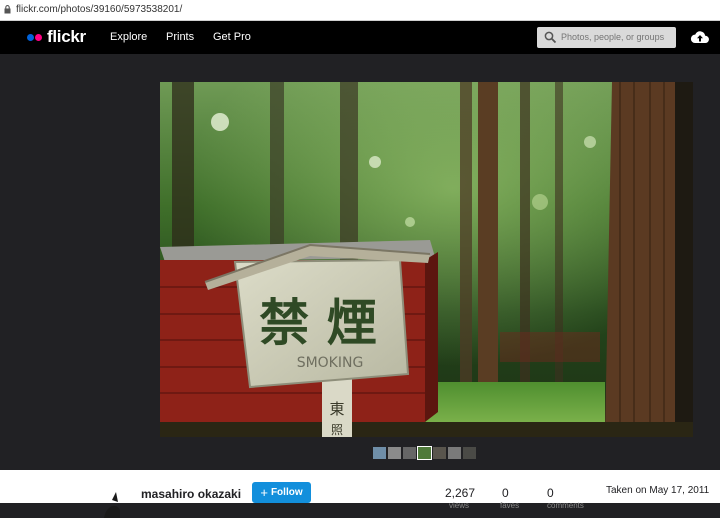  Describe the element at coordinates (99, 9) in the screenshot. I see `url-text: flickr.com/photos/39160/5973538201/` at that location.